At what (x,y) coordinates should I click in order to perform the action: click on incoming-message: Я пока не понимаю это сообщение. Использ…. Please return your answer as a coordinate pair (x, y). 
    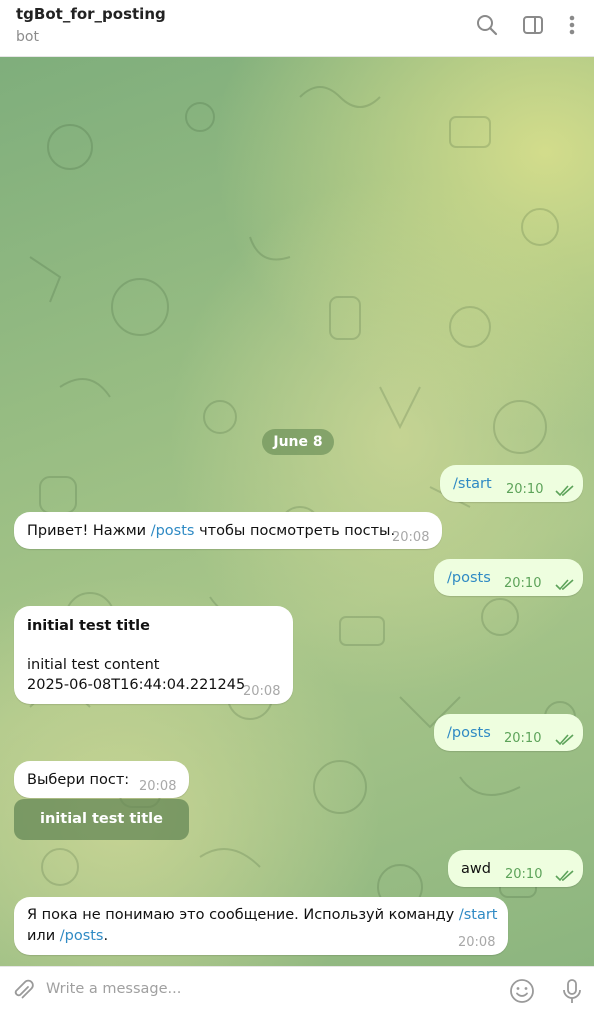
    Looking at the image, I should click on (261, 926).